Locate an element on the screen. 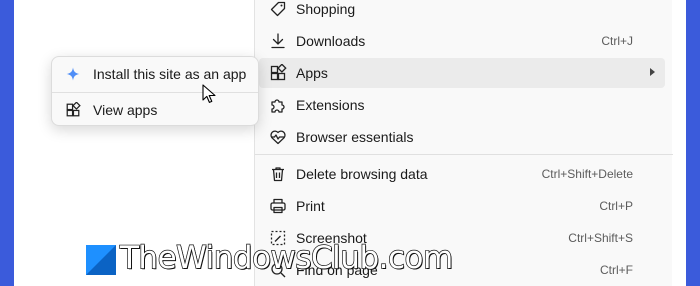  download-icon is located at coordinates (278, 41).